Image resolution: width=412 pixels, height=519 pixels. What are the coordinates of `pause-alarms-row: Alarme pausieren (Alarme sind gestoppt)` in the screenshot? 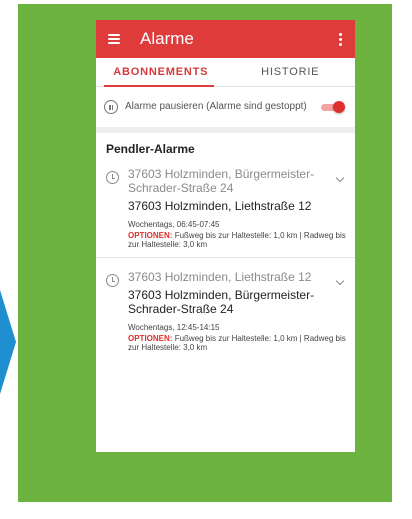 It's located at (225, 110).